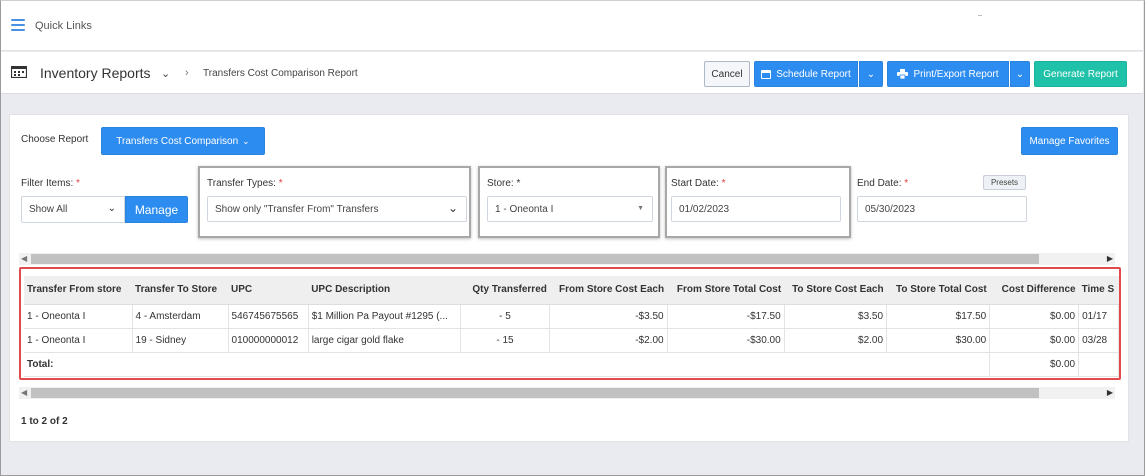  I want to click on table-cell: 01/17, so click(1098, 316).